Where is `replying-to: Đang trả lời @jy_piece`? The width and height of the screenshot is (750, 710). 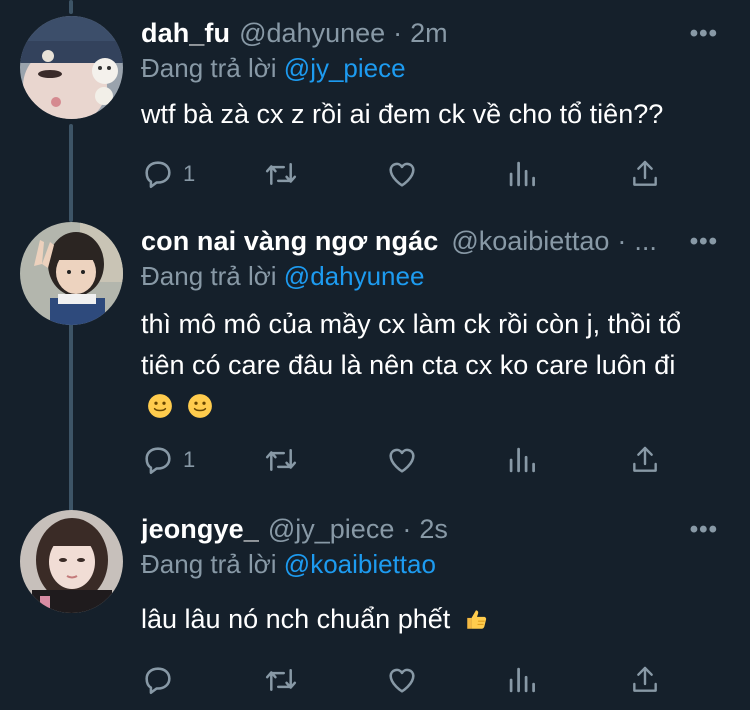
replying-to: Đang trả lời @jy_piece is located at coordinates (273, 68).